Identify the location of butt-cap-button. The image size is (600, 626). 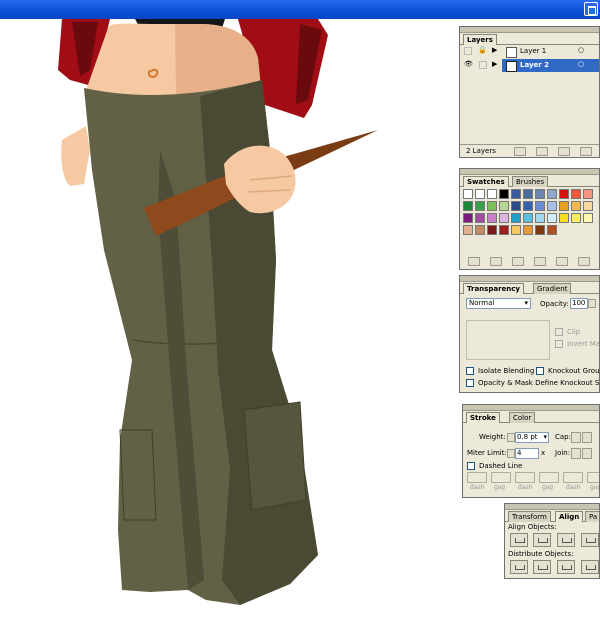
(576, 437).